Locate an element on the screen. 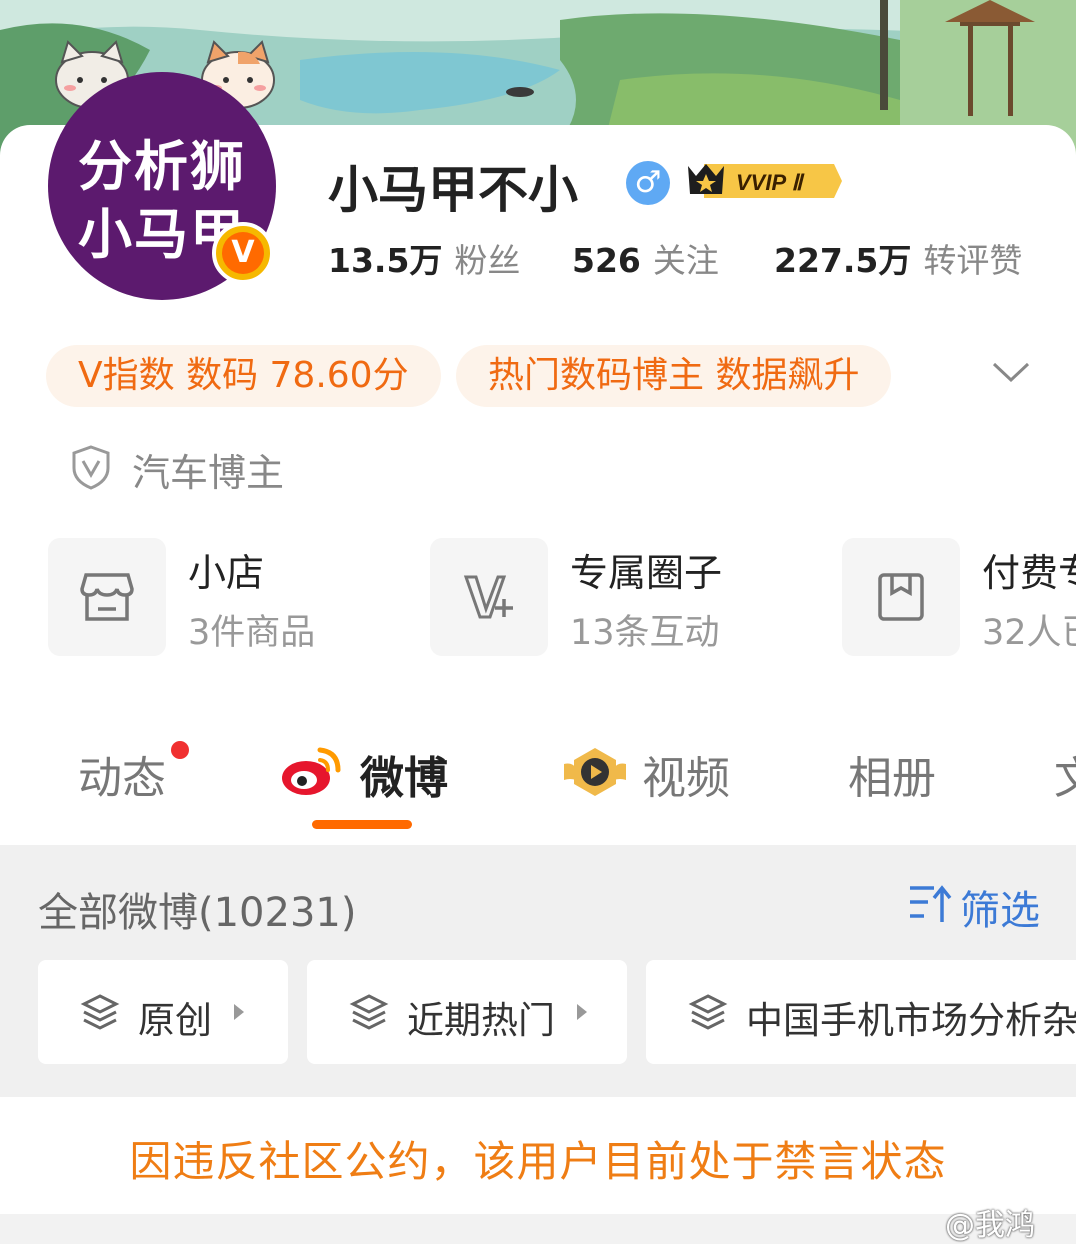 The height and width of the screenshot is (1244, 1076). bookmark-box-icon is located at coordinates (901, 597).